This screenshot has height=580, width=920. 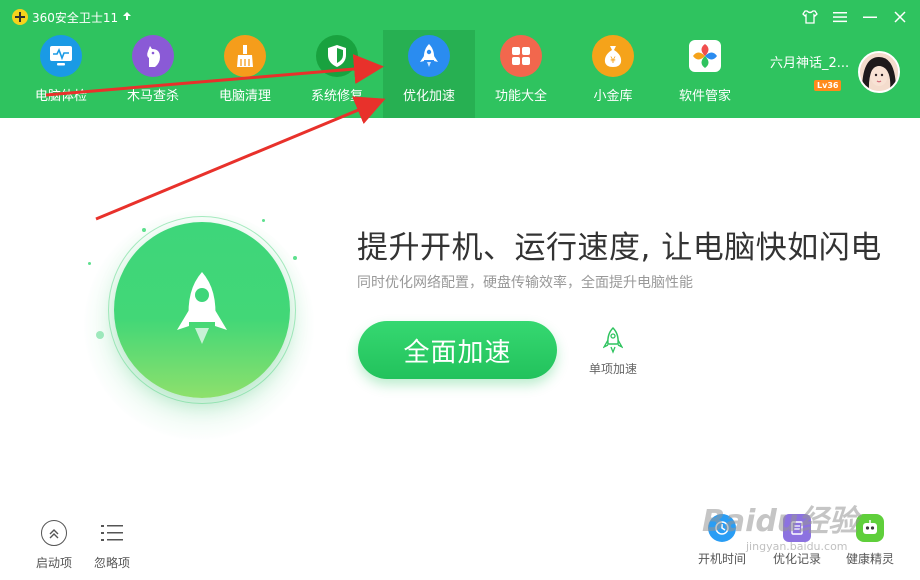 What do you see at coordinates (521, 56) in the screenshot?
I see `grid-icon` at bounding box center [521, 56].